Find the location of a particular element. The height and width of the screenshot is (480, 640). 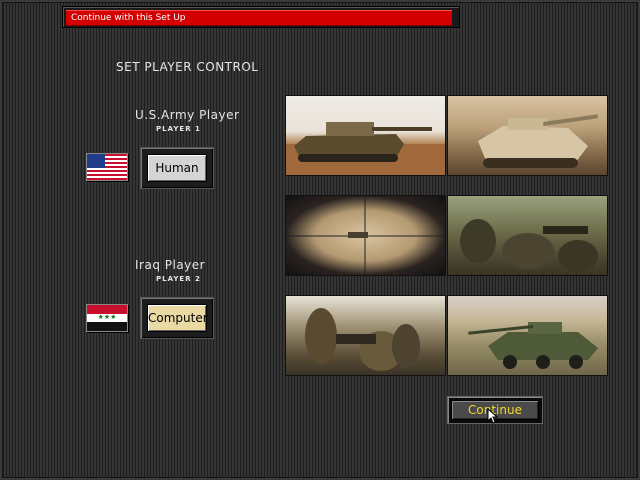

player2-control-button: Computer is located at coordinates (177, 318).